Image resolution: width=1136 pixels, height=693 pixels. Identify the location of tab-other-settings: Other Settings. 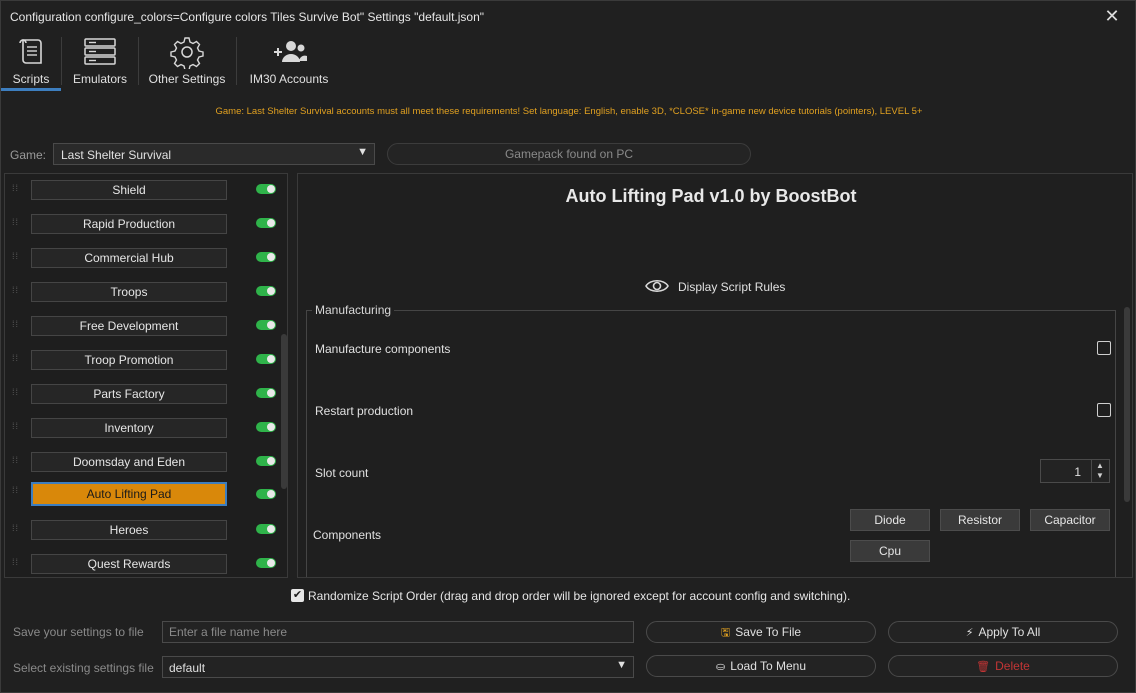
(187, 62).